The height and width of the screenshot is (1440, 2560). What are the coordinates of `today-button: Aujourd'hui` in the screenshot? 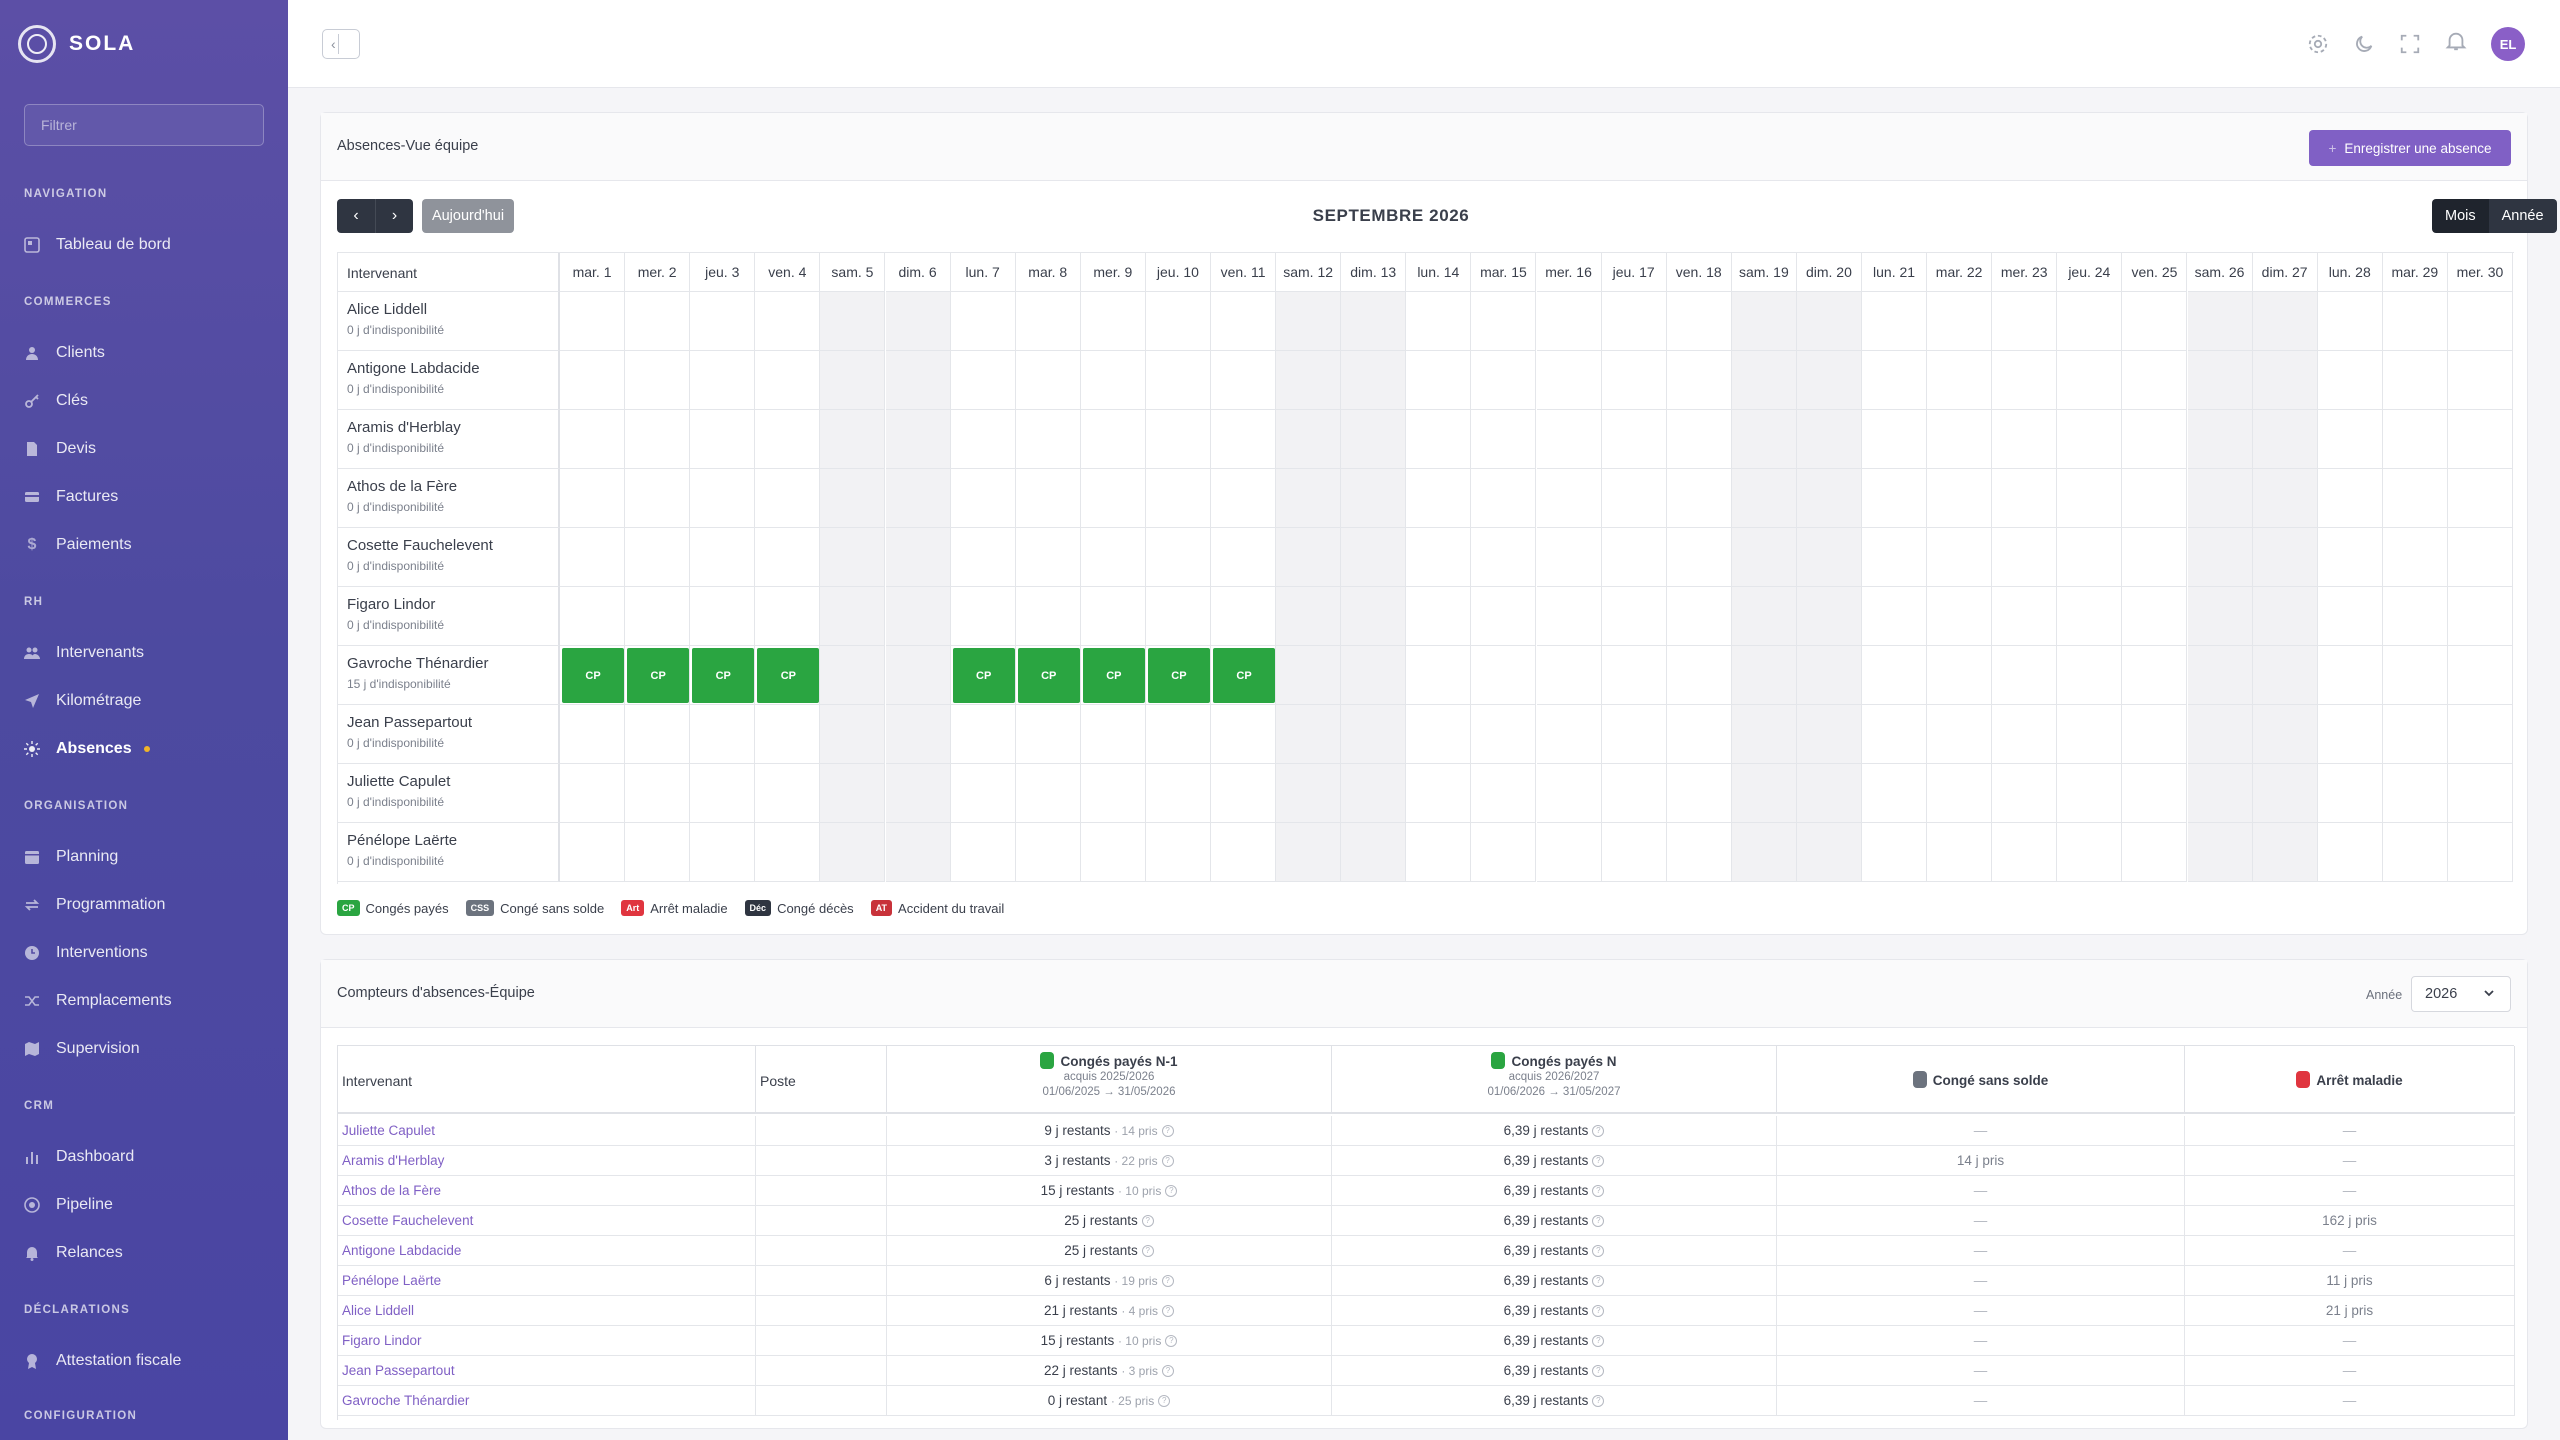 It's located at (468, 216).